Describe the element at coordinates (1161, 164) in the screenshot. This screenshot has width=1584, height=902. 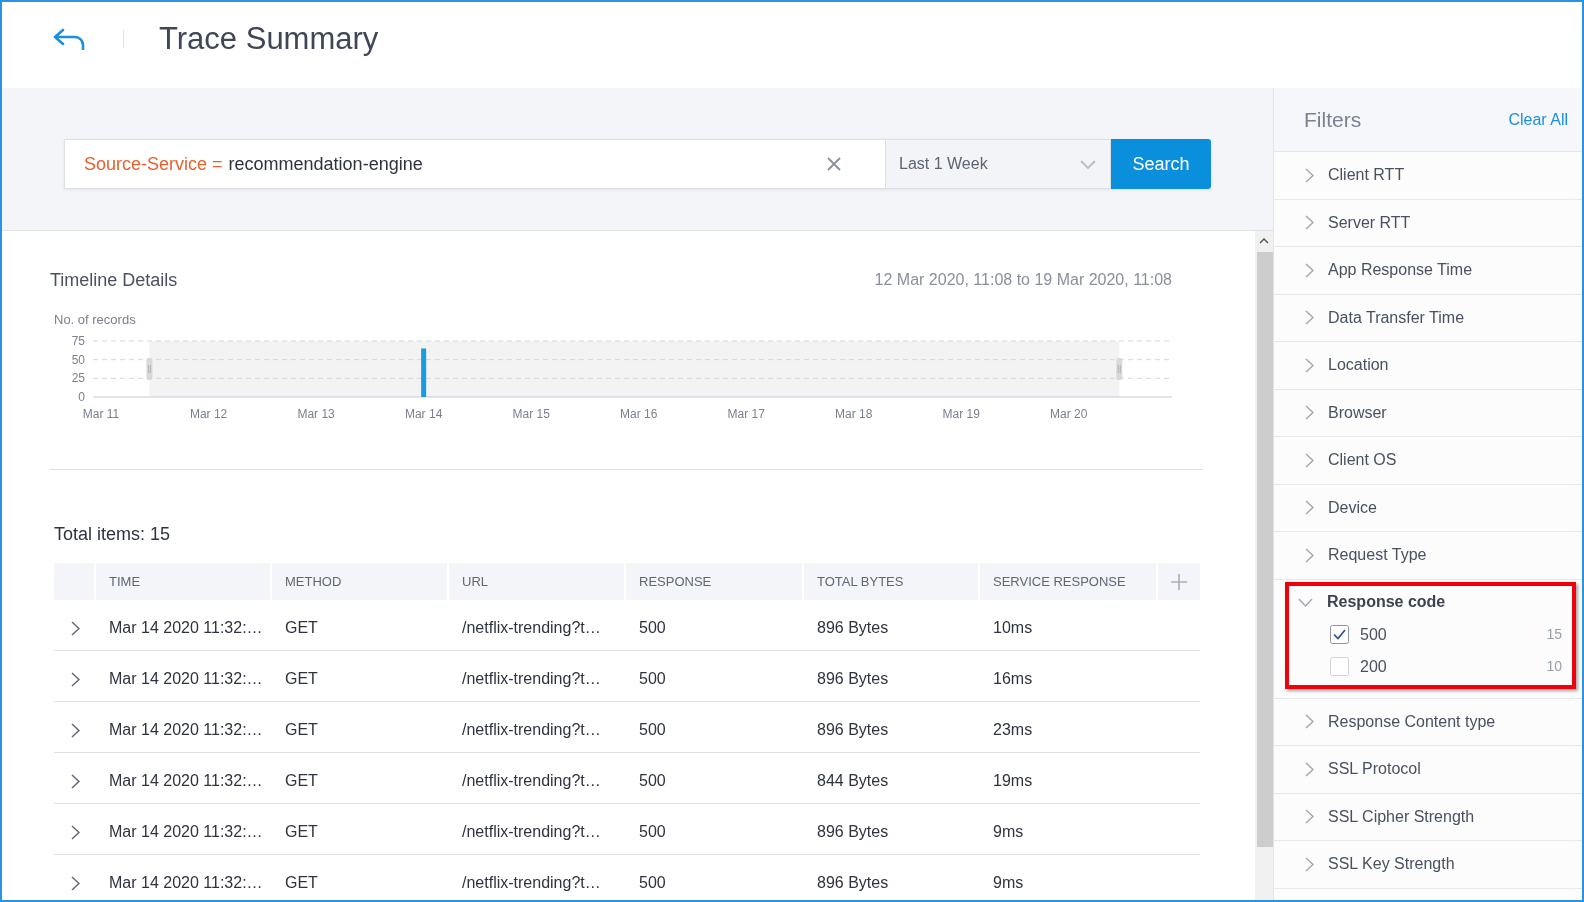
I see `search-button: Search` at that location.